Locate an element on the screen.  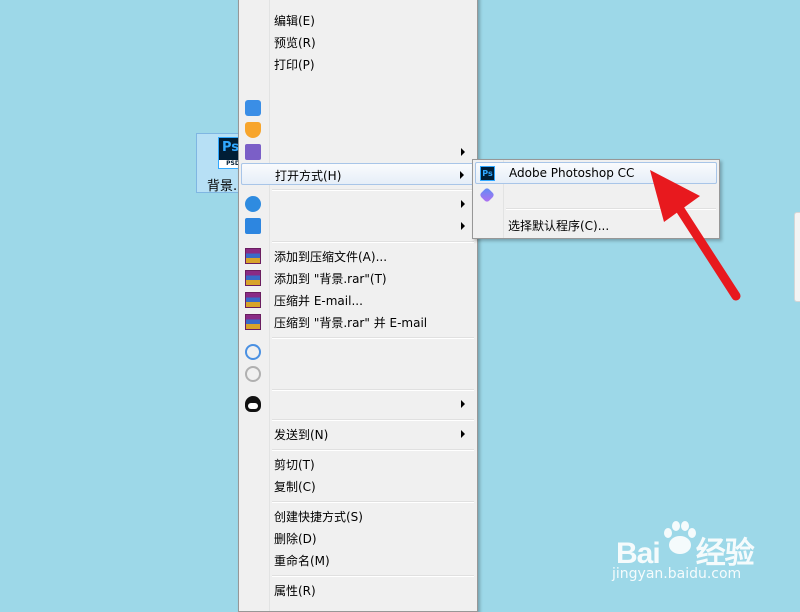
watermark-url: jingyan.baidu.com is located at coordinates (677, 574).